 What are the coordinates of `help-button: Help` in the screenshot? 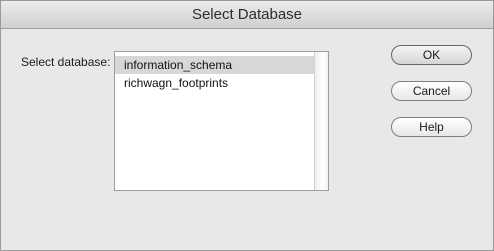 It's located at (431, 127).